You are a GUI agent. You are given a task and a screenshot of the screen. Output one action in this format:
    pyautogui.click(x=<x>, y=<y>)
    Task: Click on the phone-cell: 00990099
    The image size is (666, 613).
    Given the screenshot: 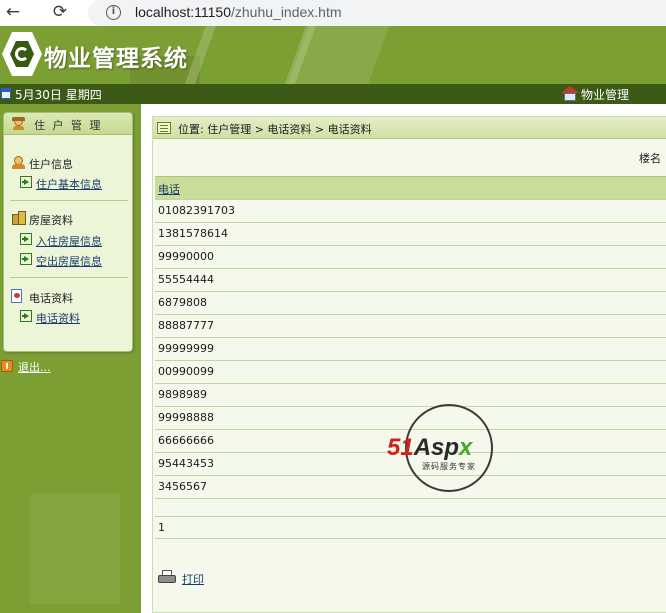 What is the action you would take?
    pyautogui.click(x=186, y=371)
    